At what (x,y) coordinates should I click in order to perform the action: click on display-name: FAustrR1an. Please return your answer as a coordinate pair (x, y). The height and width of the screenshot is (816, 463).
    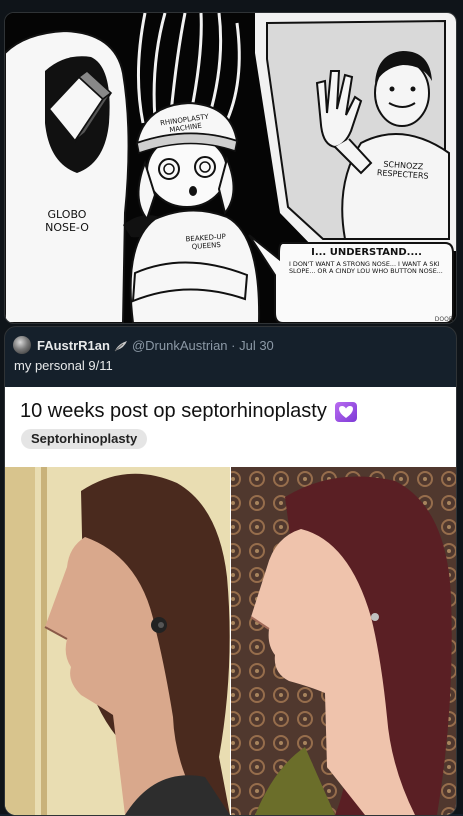
    Looking at the image, I should click on (73, 345).